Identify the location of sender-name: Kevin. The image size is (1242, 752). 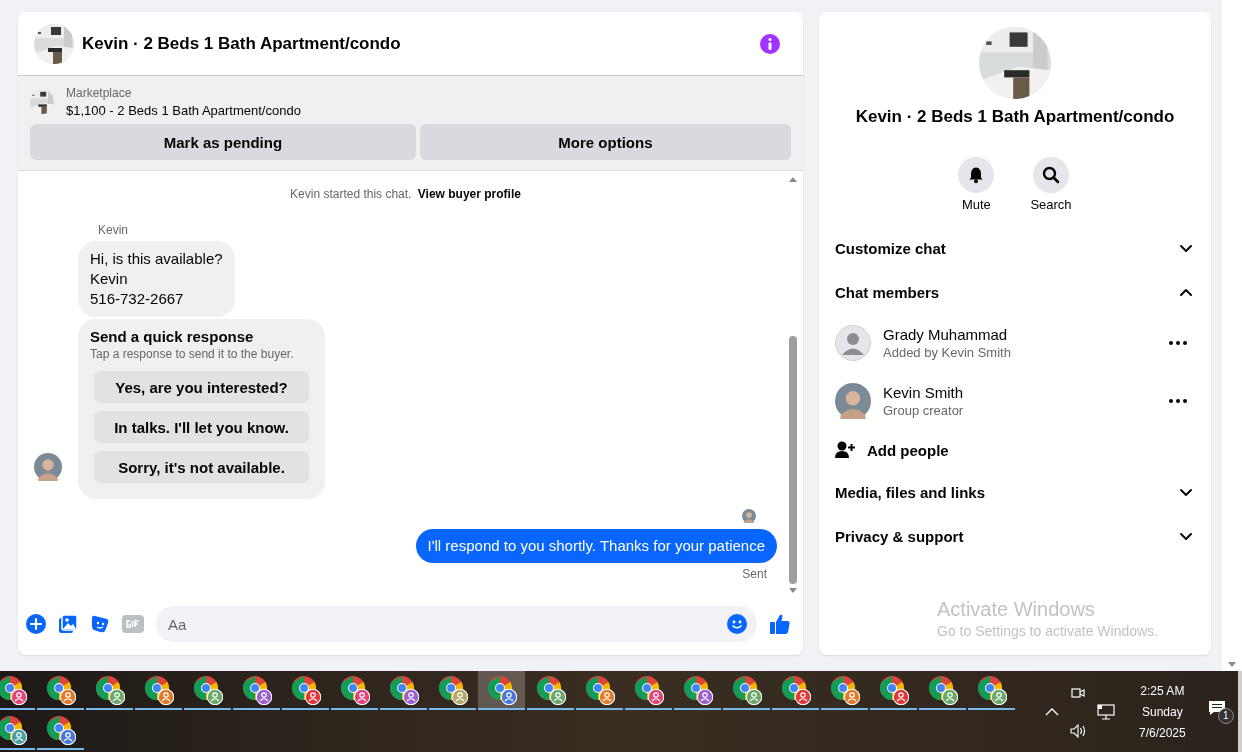
(114, 230).